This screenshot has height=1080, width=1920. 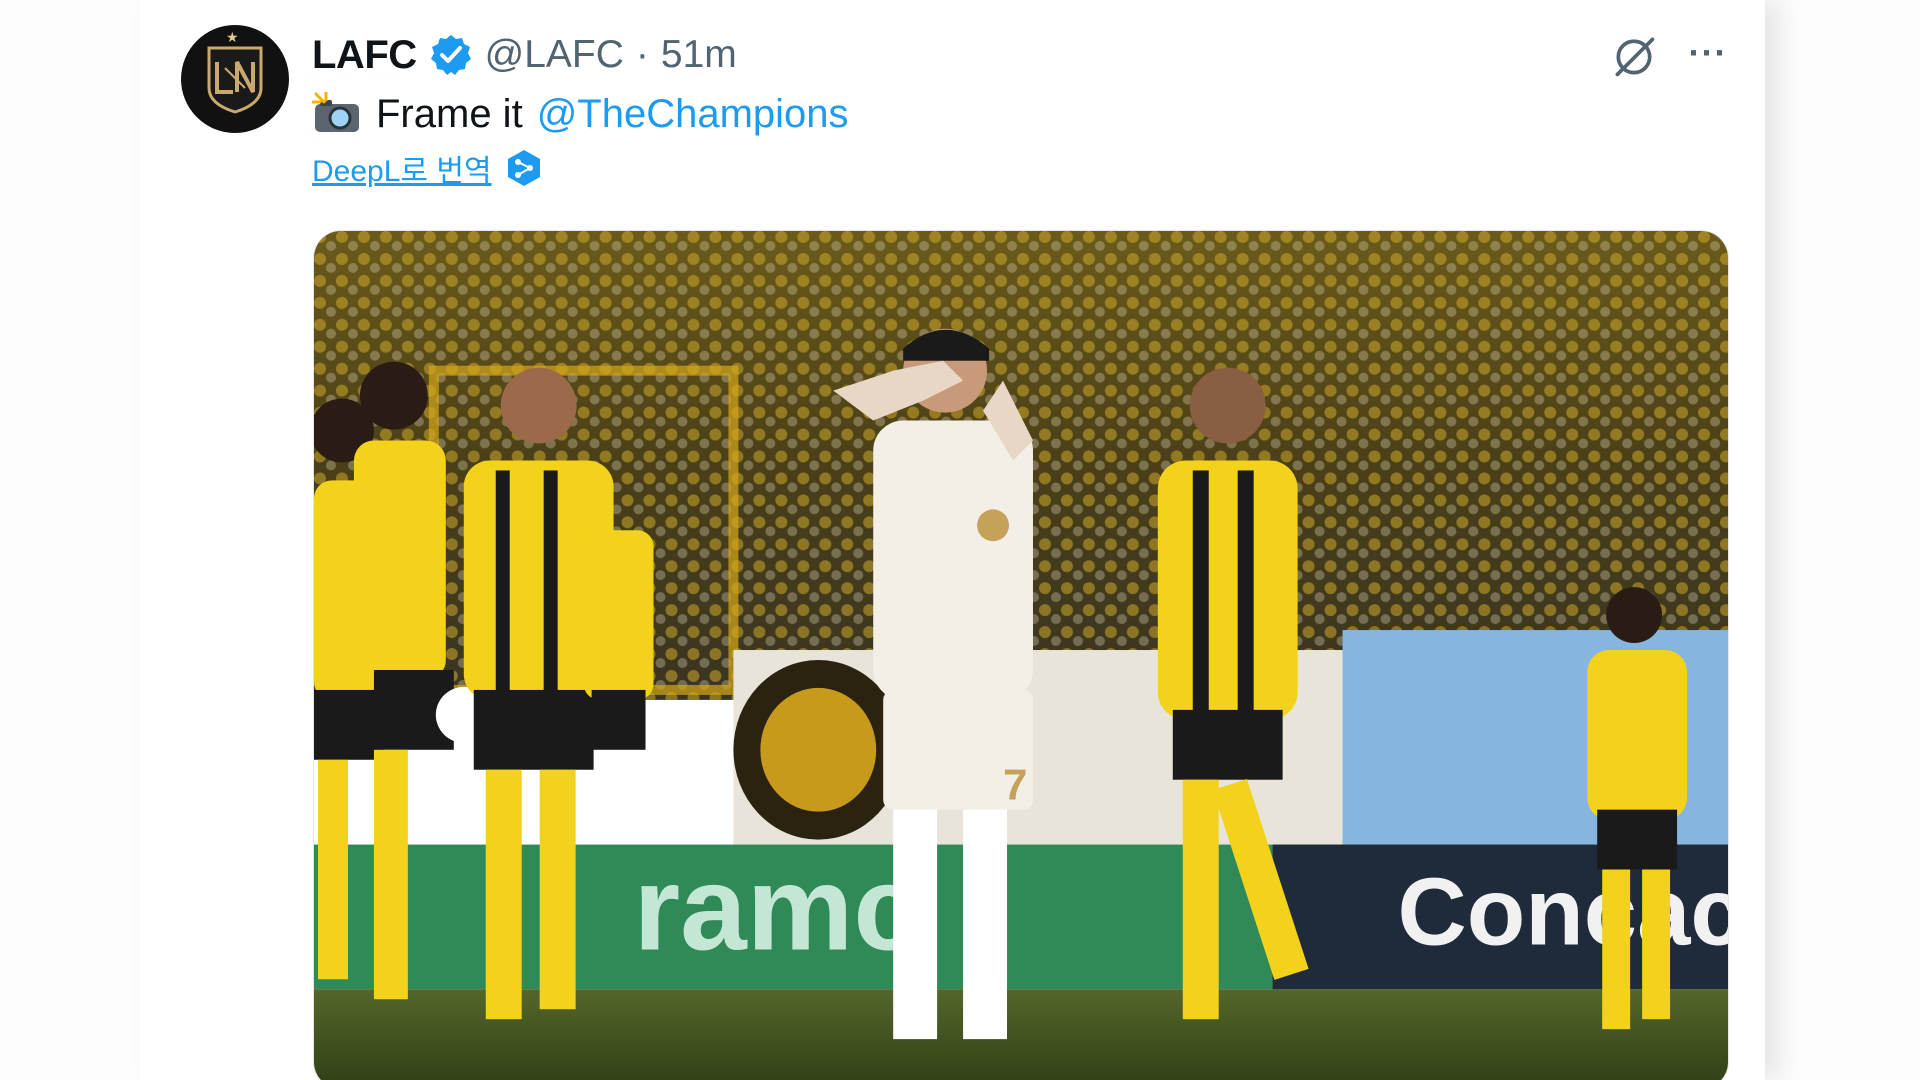 I want to click on handle: @LAFC, so click(x=554, y=55).